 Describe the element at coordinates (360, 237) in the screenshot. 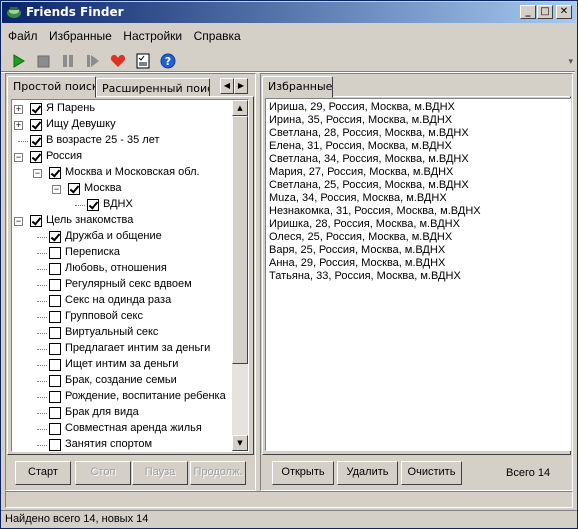

I see `list-item: Олеся, 25, Россия, Москва, м.ВДНХ` at that location.